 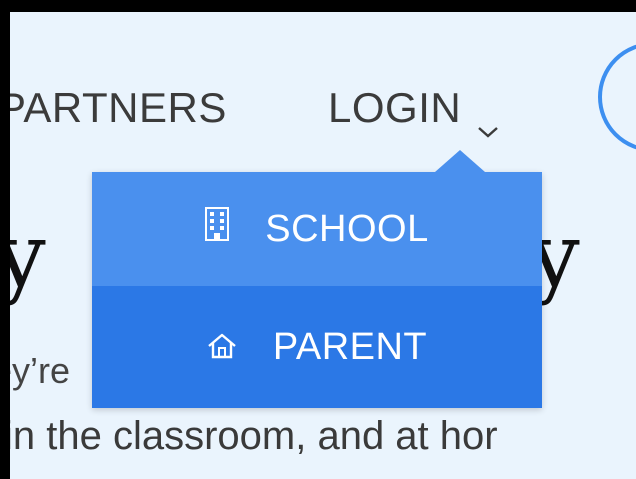 I want to click on menu-item-parent-label: PARENT, so click(x=350, y=346).